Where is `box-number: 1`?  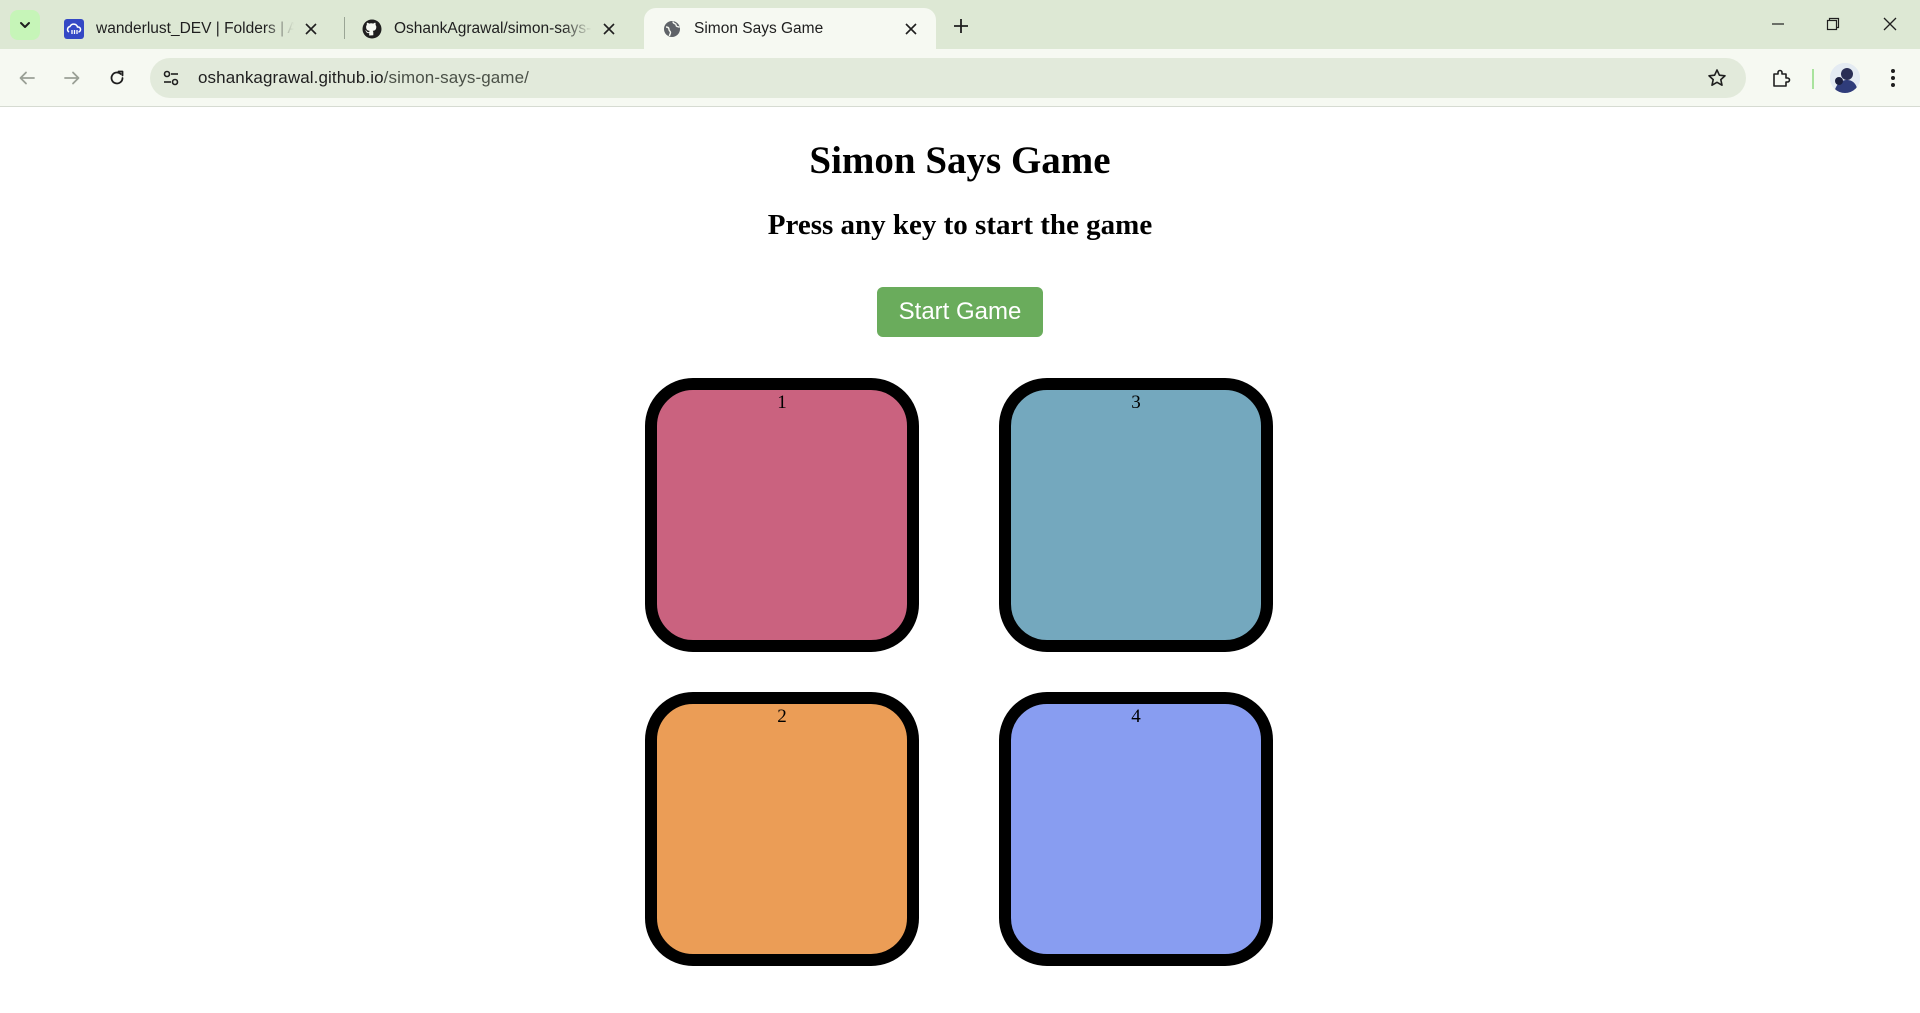 box-number: 1 is located at coordinates (782, 402).